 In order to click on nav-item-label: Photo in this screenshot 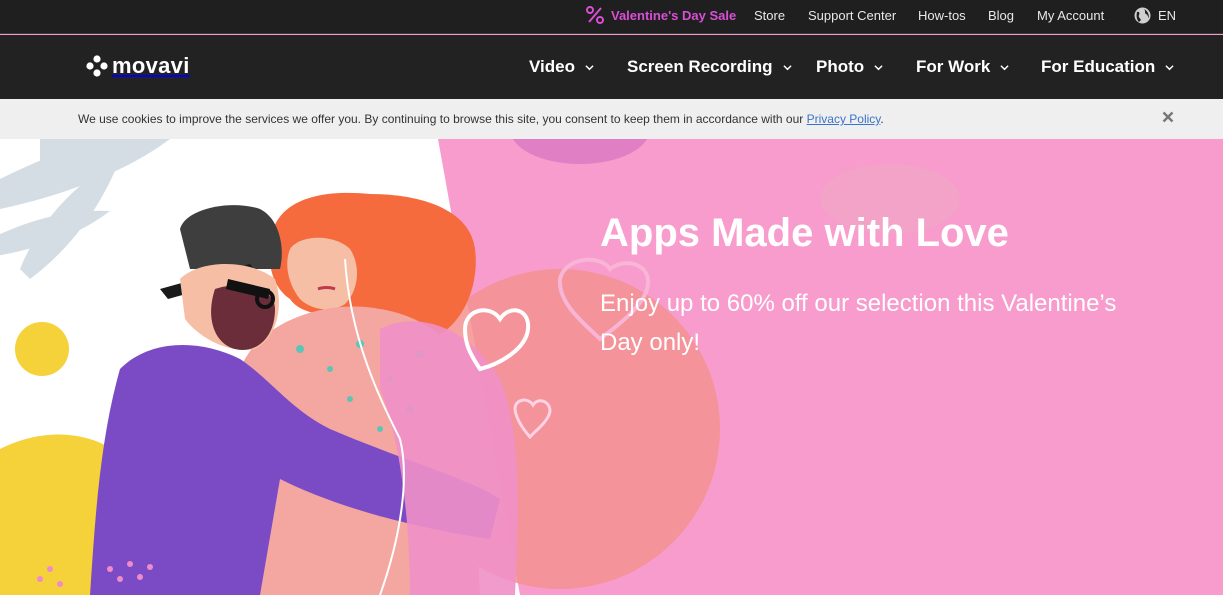, I will do `click(840, 66)`.